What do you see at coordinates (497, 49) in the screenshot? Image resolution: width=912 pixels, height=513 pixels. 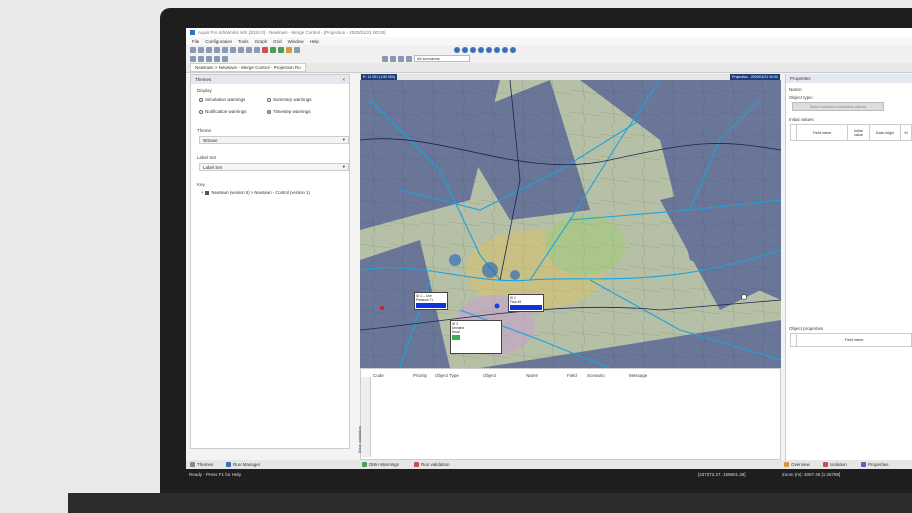 I see `play-last-icon` at bounding box center [497, 49].